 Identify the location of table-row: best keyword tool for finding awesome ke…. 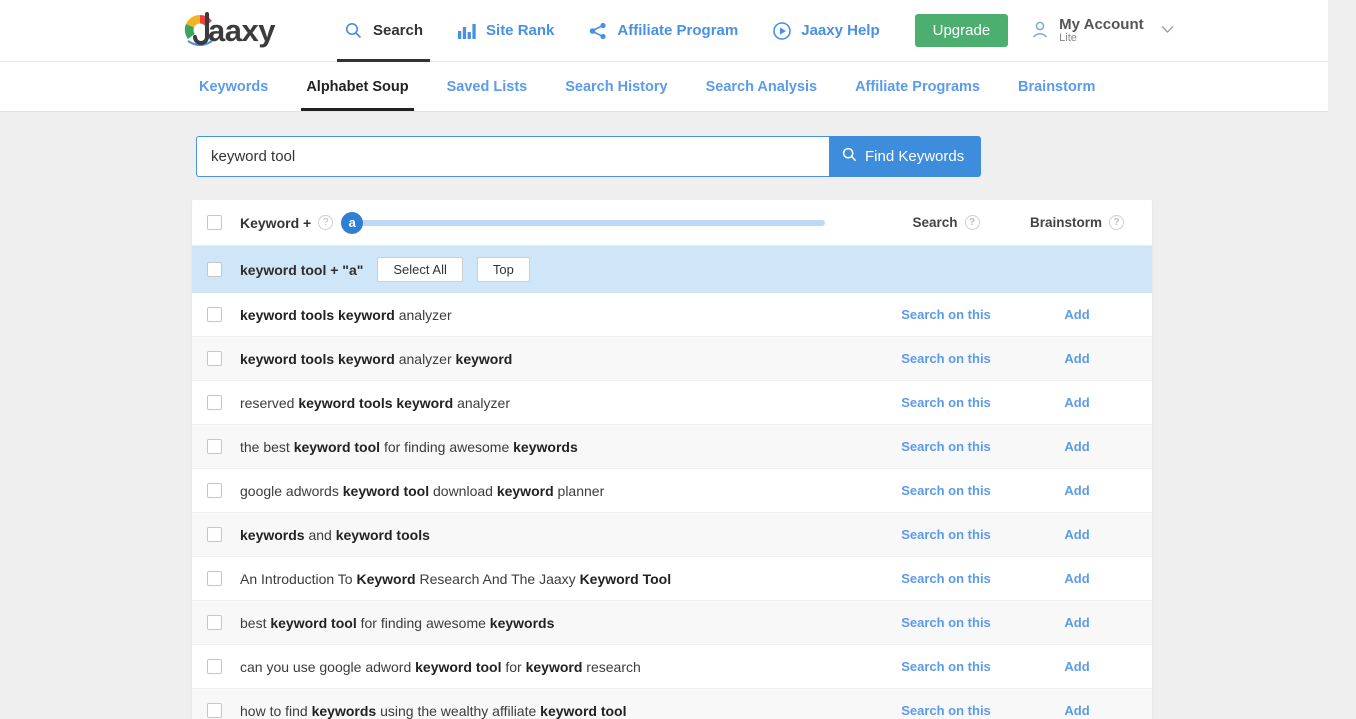
(672, 623).